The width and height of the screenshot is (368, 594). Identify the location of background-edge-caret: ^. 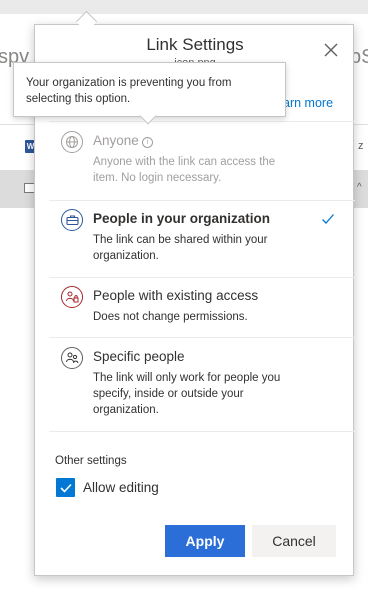
(359, 187).